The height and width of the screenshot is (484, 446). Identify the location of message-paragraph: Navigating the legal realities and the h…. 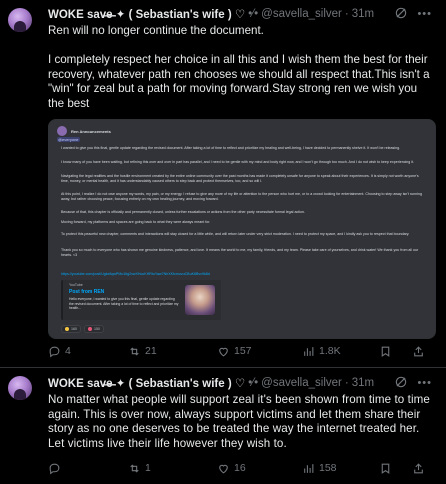
(240, 178).